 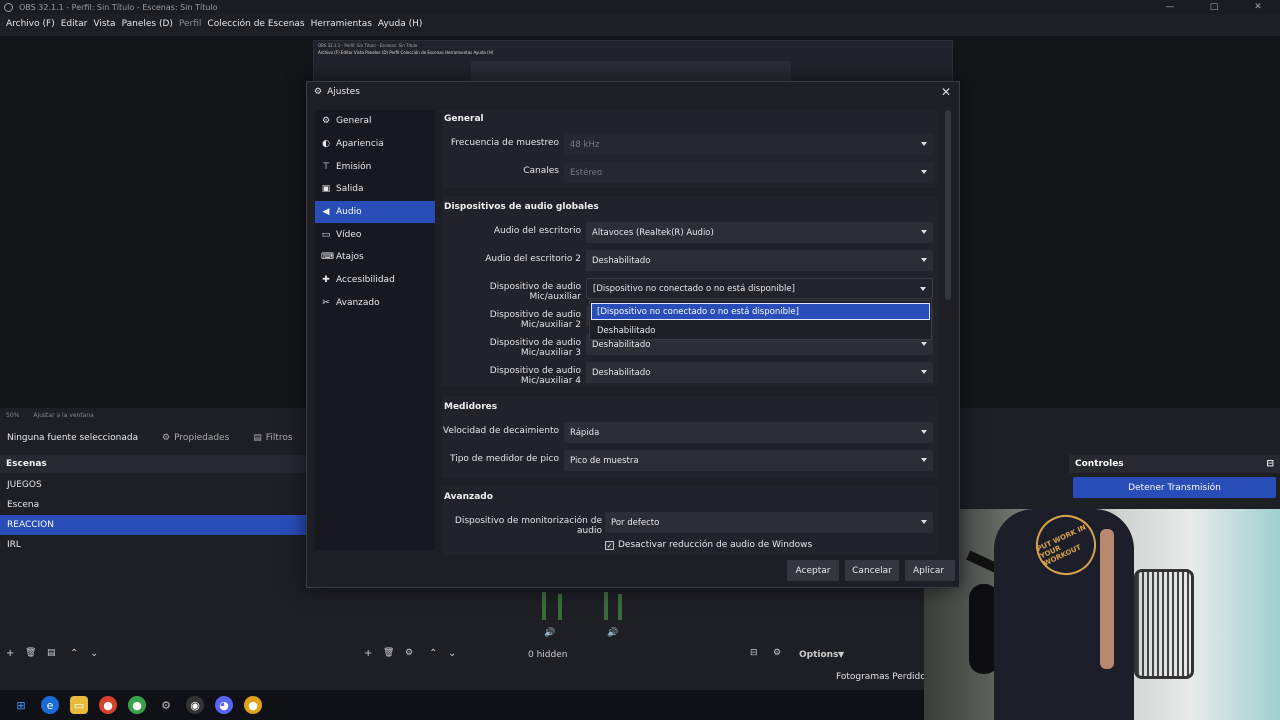 What do you see at coordinates (388, 653) in the screenshot?
I see `remove-source-icon: 🗑` at bounding box center [388, 653].